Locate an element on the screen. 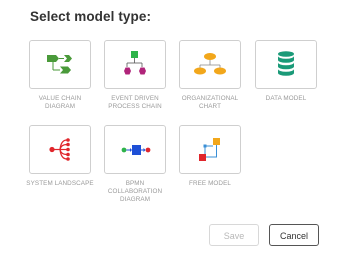 This screenshot has height=277, width=347. model-option-label: DATA MODEL is located at coordinates (286, 98).